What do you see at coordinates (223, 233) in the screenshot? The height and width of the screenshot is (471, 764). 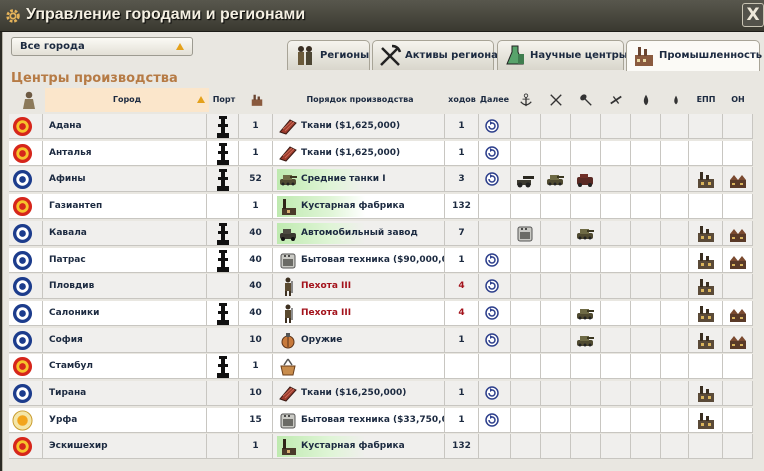 I see `port-icon` at bounding box center [223, 233].